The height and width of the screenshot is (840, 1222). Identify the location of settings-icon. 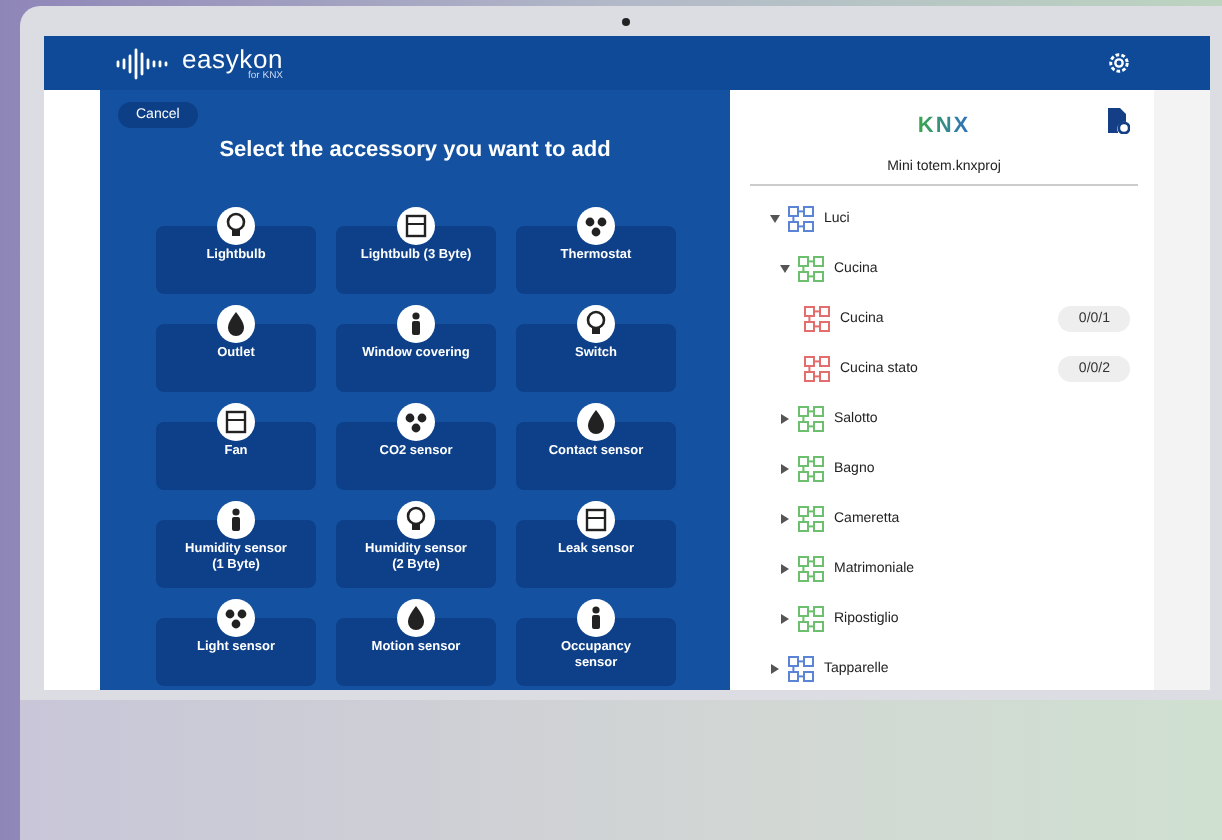
(1119, 63).